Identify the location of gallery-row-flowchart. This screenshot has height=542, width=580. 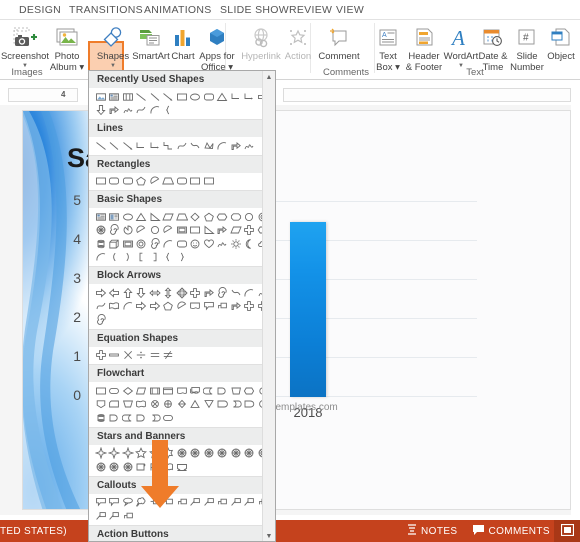
(182, 404).